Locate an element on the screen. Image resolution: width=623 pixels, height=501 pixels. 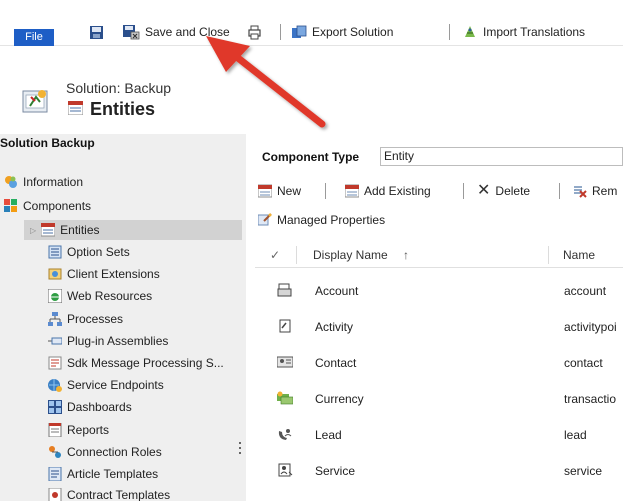
table-row: Currency transactio is located at coordinates (439, 398).